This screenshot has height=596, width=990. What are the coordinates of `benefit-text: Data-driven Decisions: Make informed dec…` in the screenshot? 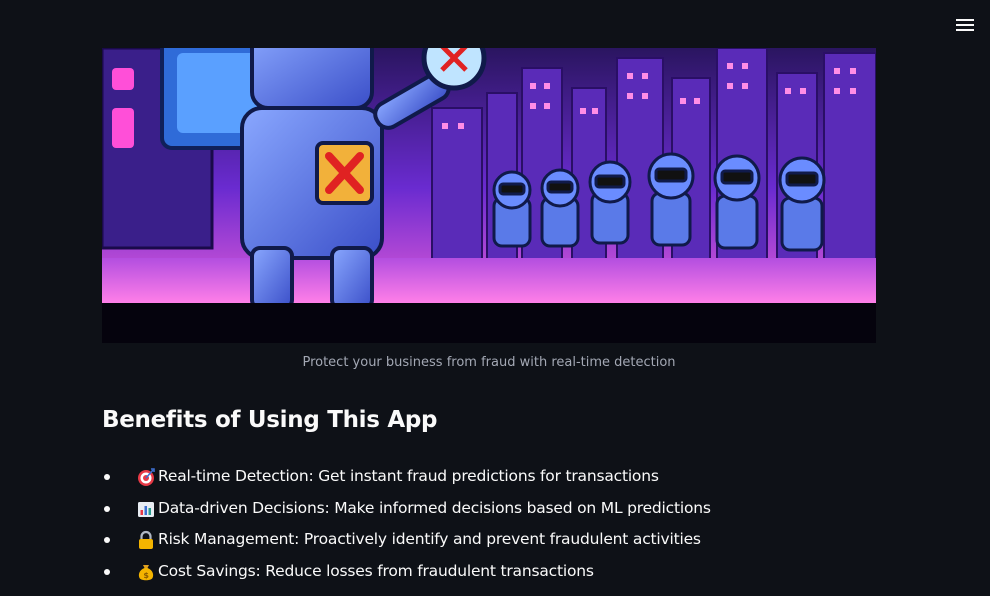 It's located at (434, 507).